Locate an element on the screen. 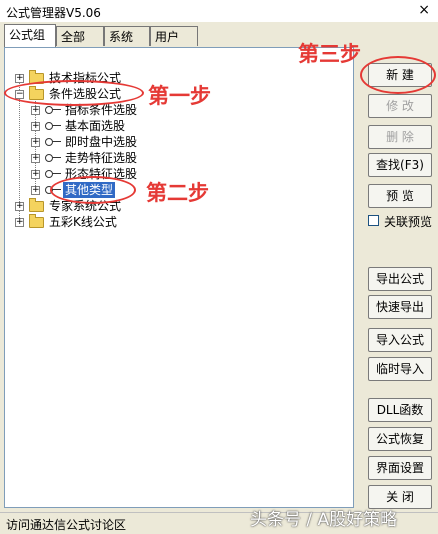 This screenshot has width=438, height=534. export-formula-button: 导出公式 is located at coordinates (400, 279).